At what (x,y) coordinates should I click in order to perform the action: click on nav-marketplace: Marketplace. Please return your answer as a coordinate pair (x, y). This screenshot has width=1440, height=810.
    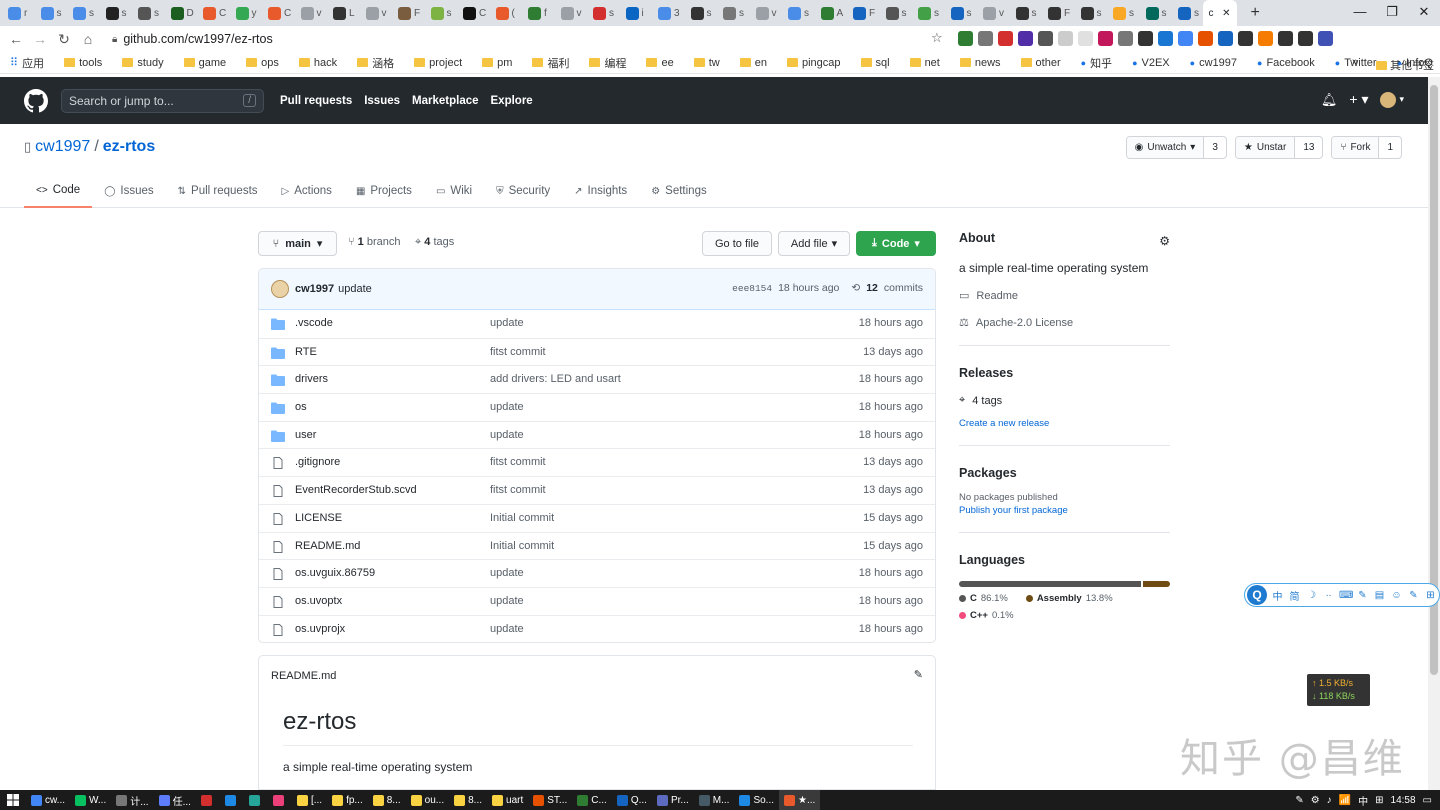
    Looking at the image, I should click on (445, 101).